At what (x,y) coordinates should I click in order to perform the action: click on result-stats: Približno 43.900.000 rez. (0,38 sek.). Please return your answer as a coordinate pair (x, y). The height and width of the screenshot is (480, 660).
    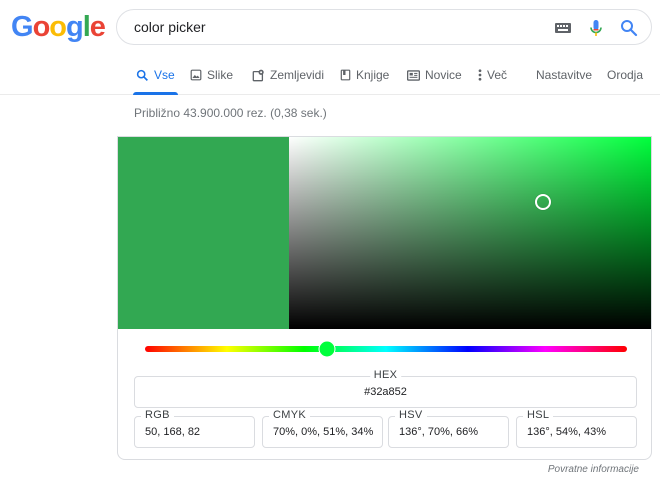
    Looking at the image, I should click on (230, 113).